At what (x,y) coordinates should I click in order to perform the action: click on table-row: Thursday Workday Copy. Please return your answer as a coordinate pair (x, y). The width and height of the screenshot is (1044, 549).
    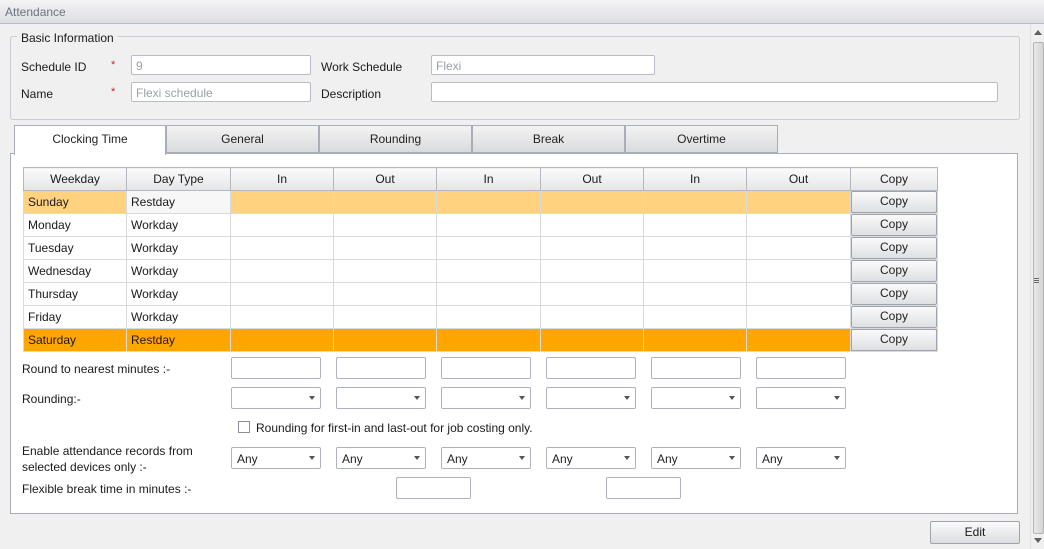
    Looking at the image, I should click on (480, 294).